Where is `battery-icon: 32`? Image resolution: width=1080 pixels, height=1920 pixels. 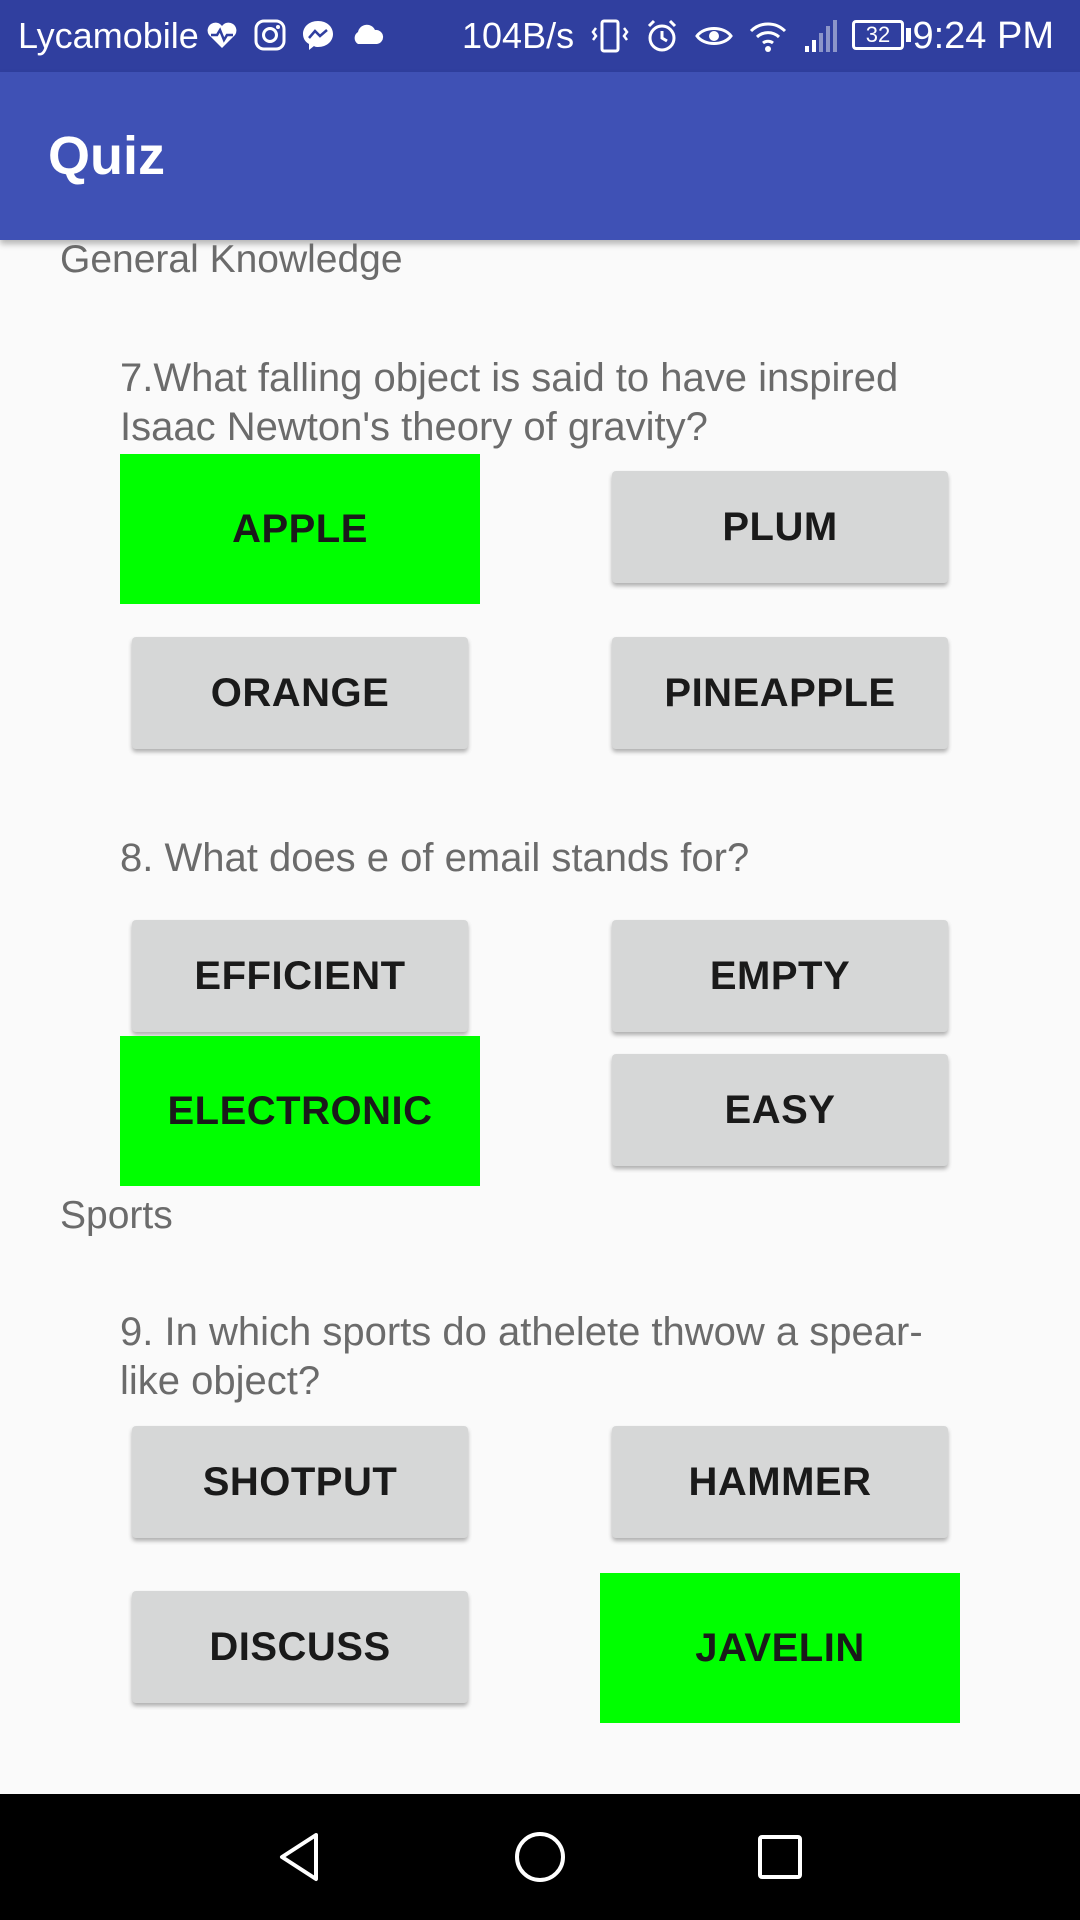 battery-icon: 32 is located at coordinates (878, 35).